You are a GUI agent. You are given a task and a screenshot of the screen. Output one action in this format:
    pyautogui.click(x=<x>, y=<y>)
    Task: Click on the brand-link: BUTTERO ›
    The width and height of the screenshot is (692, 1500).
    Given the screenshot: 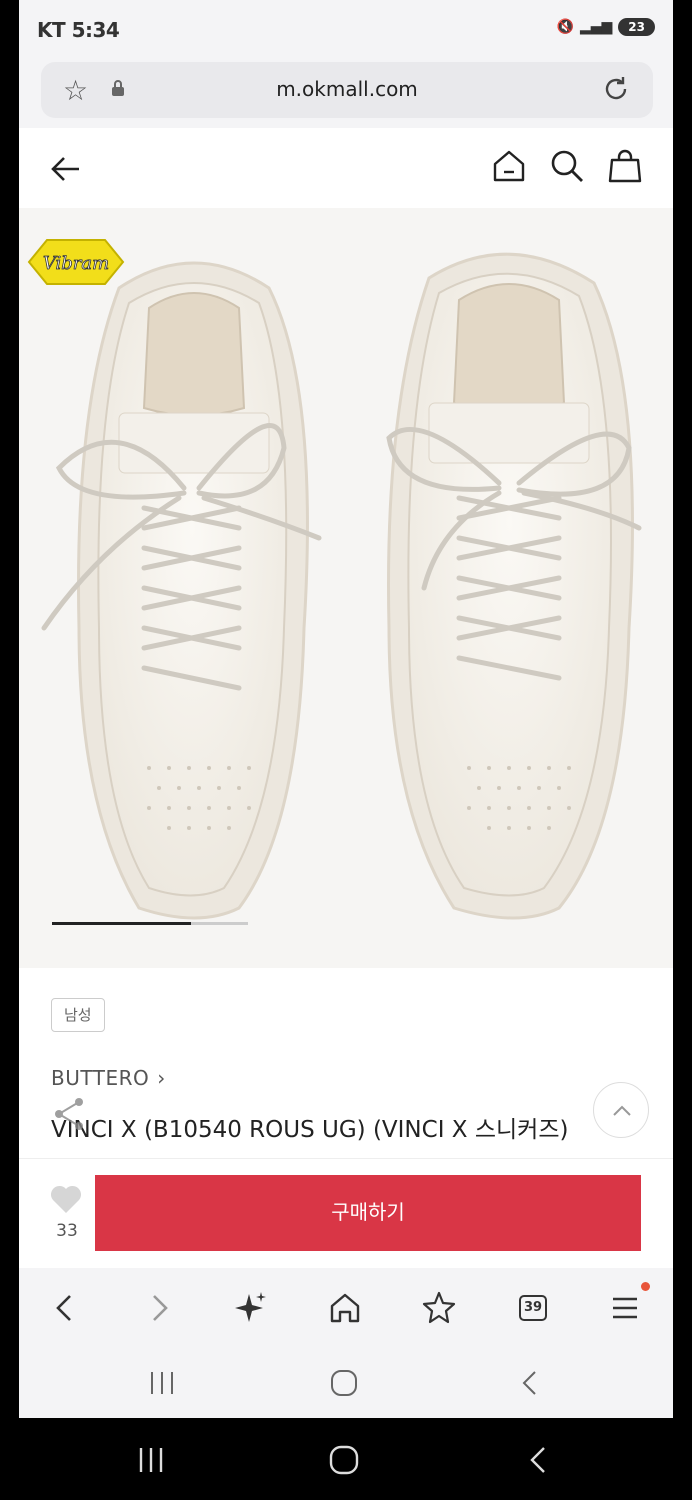 What is the action you would take?
    pyautogui.click(x=108, y=1078)
    